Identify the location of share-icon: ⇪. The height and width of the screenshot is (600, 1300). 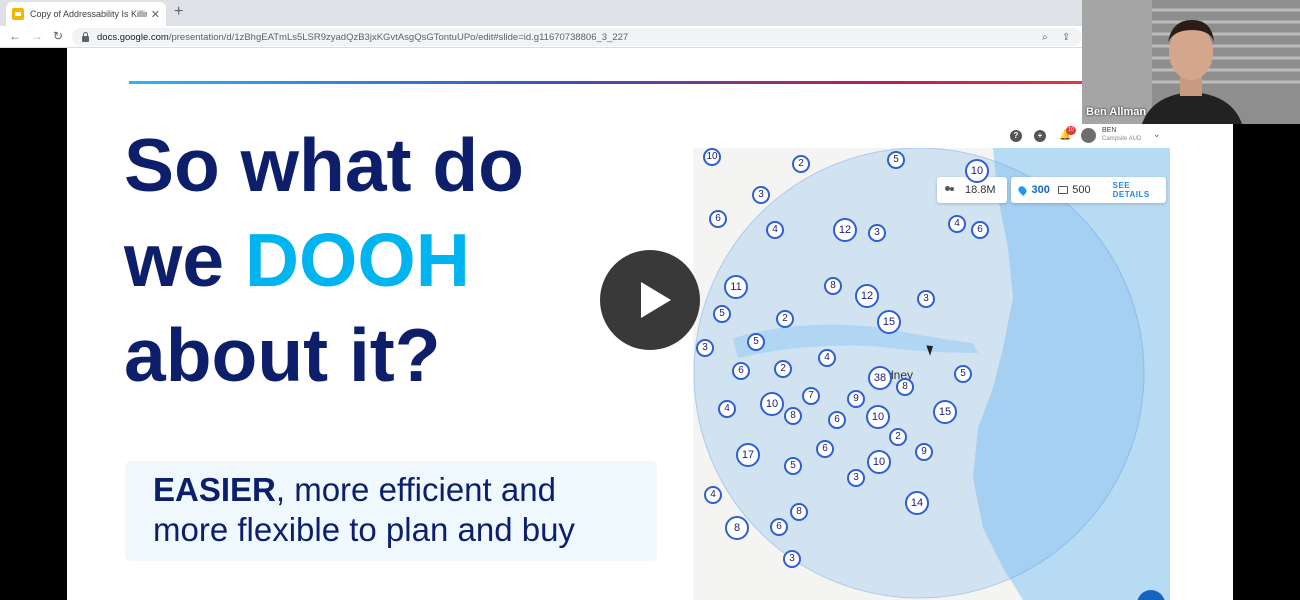
(1066, 37).